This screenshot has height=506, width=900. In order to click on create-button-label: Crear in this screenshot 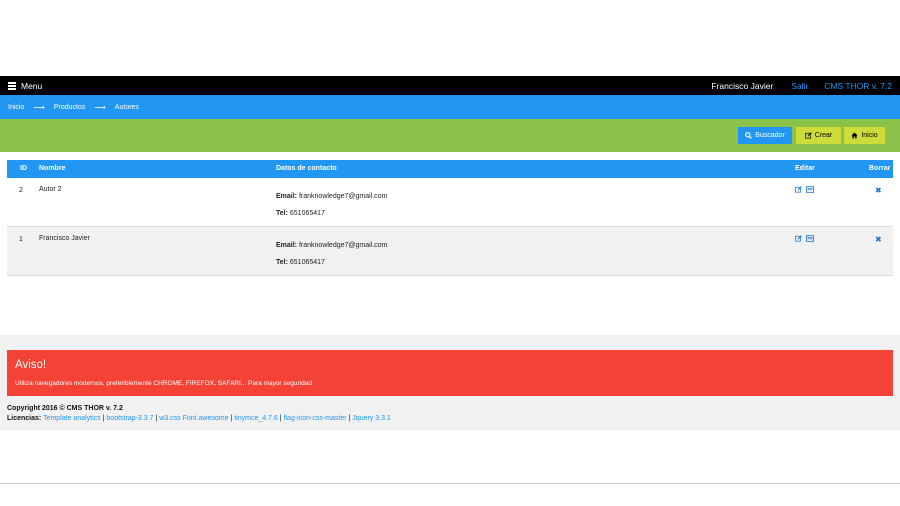, I will do `click(823, 135)`.